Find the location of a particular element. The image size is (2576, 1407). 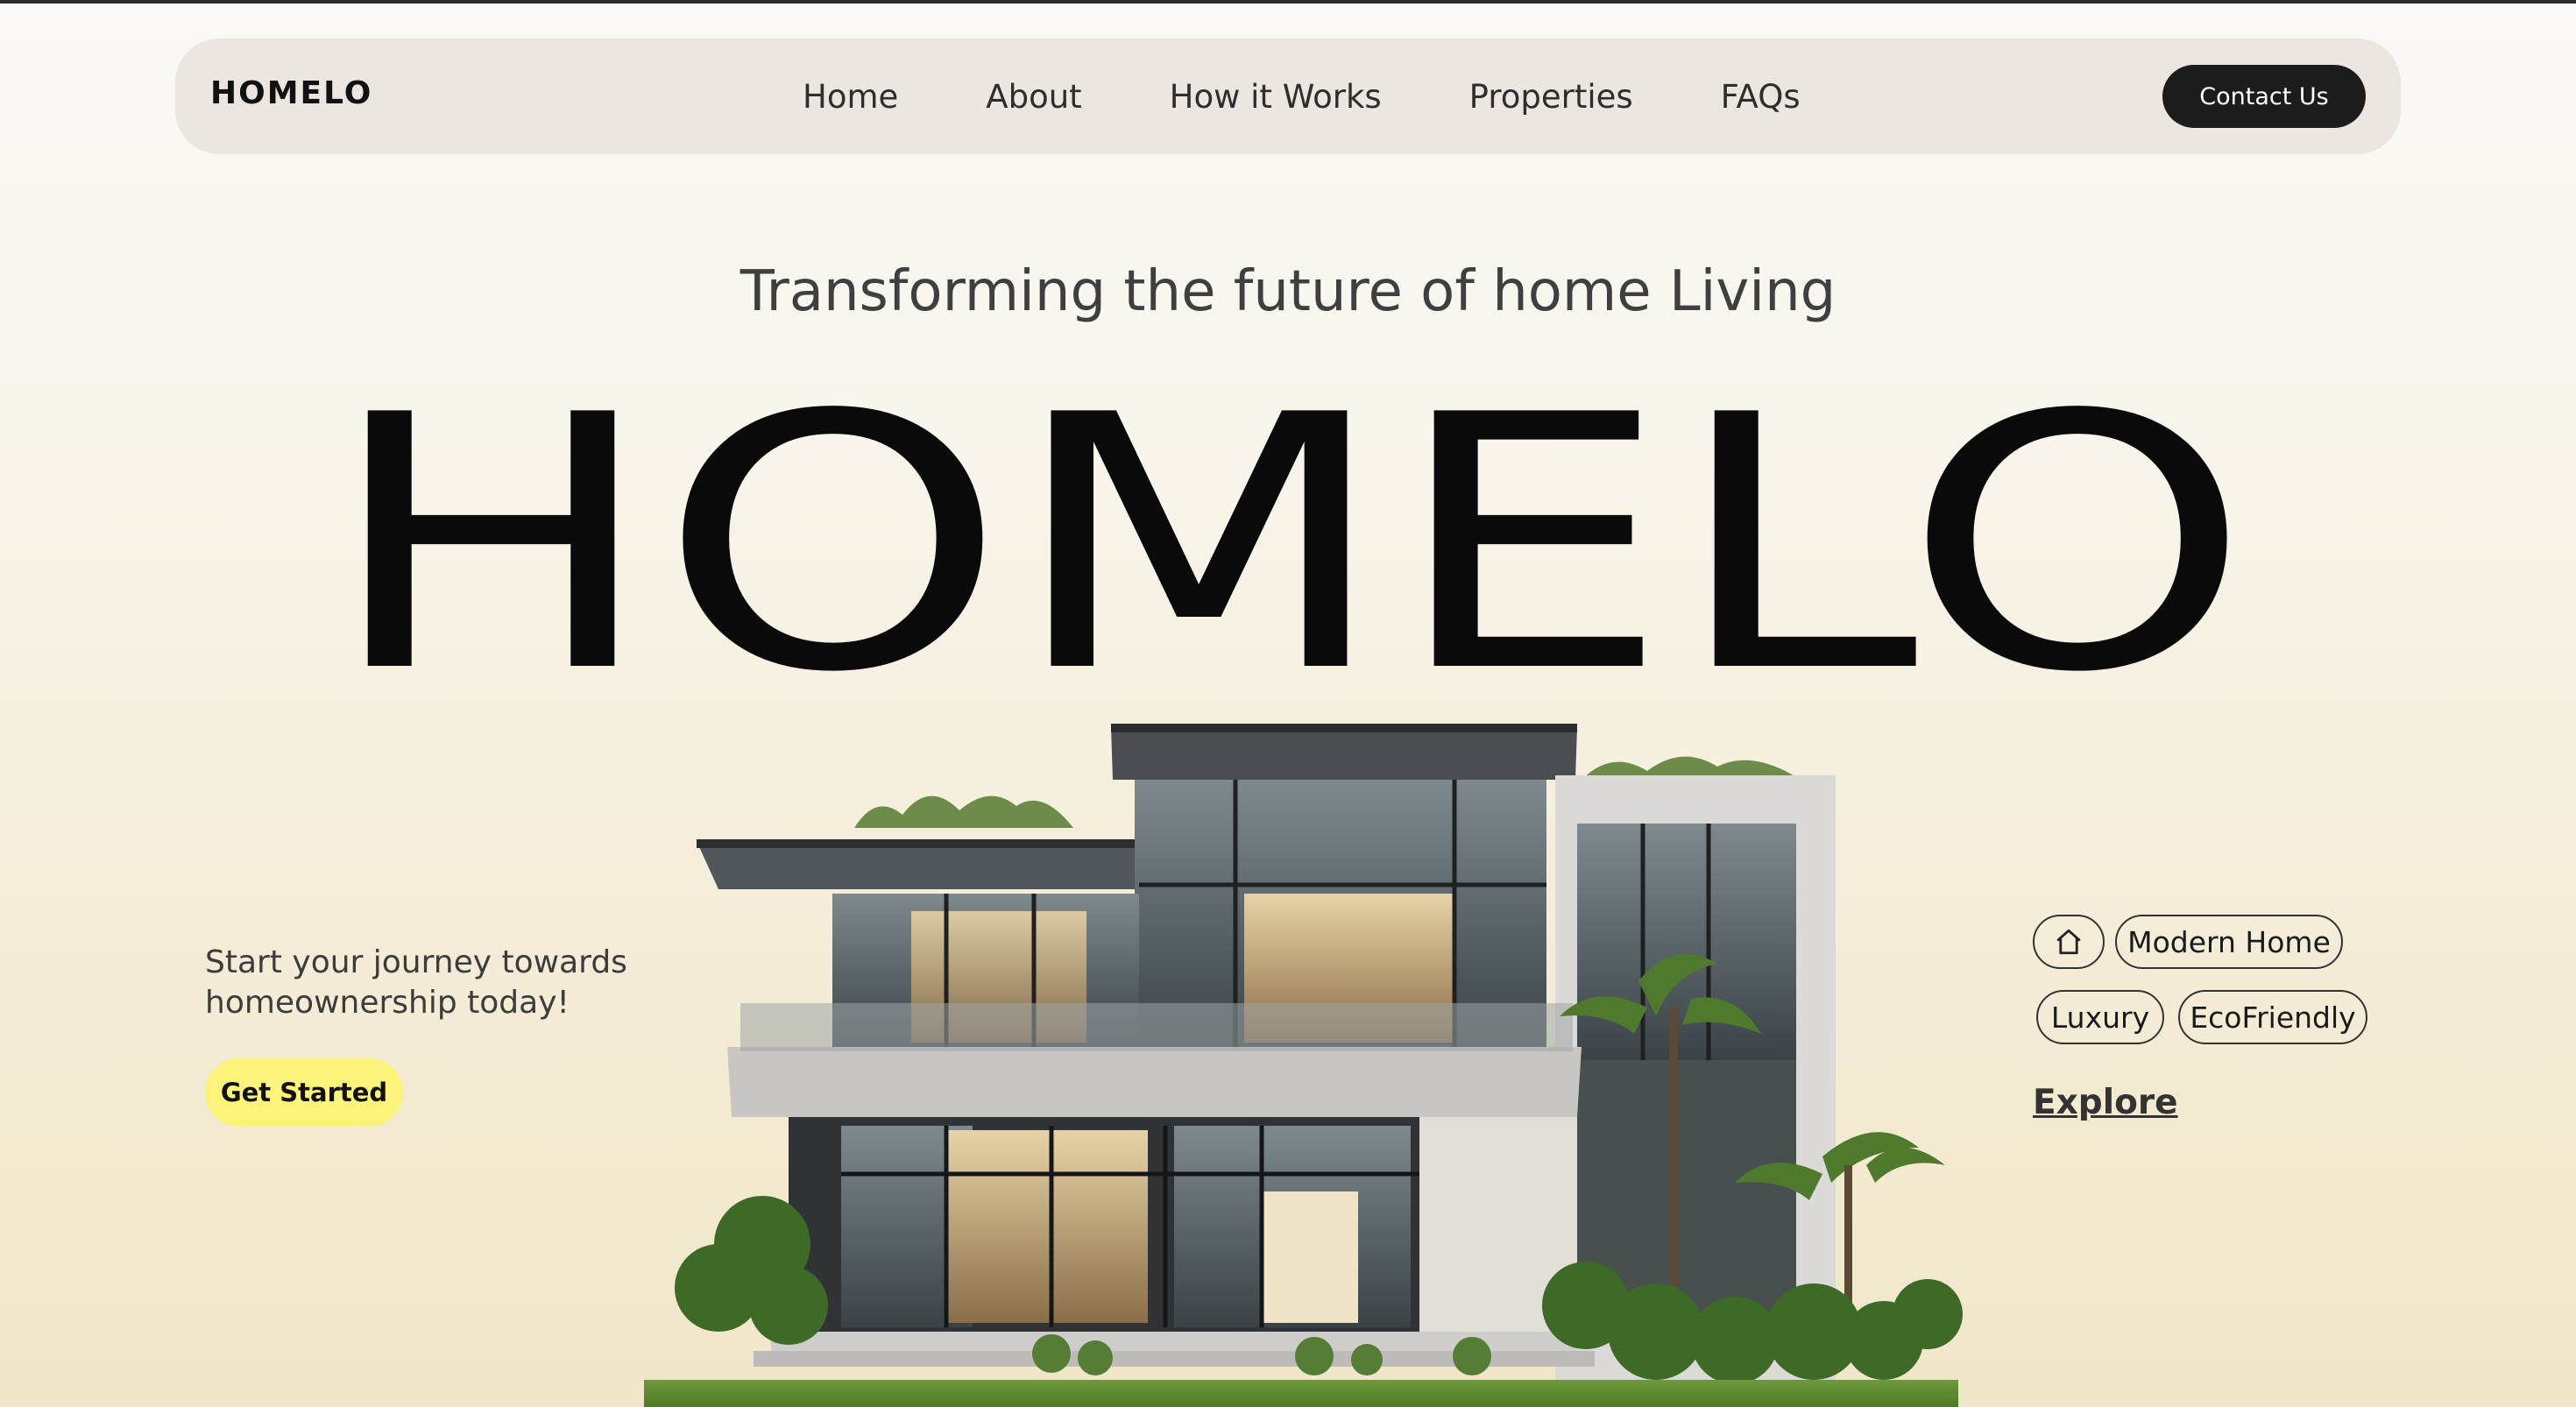

tag-modern-home: Modern Home is located at coordinates (2229, 942).